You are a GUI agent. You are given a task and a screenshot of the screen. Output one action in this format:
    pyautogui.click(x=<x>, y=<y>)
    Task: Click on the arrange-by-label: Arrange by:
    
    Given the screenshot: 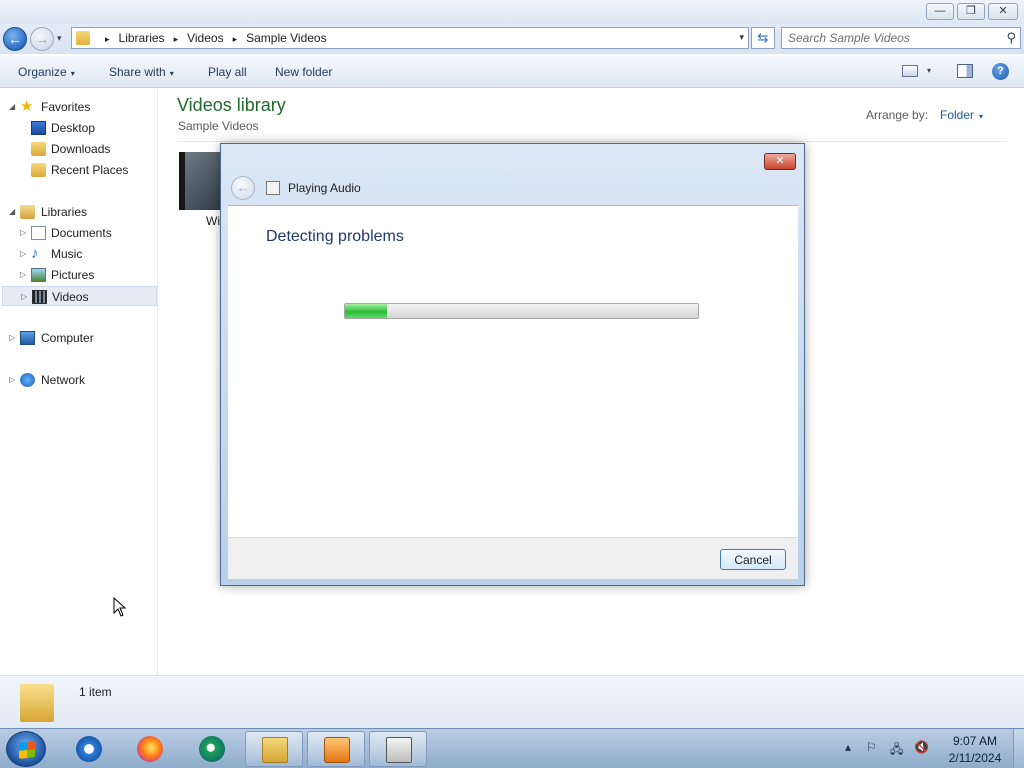 What is the action you would take?
    pyautogui.click(x=897, y=115)
    